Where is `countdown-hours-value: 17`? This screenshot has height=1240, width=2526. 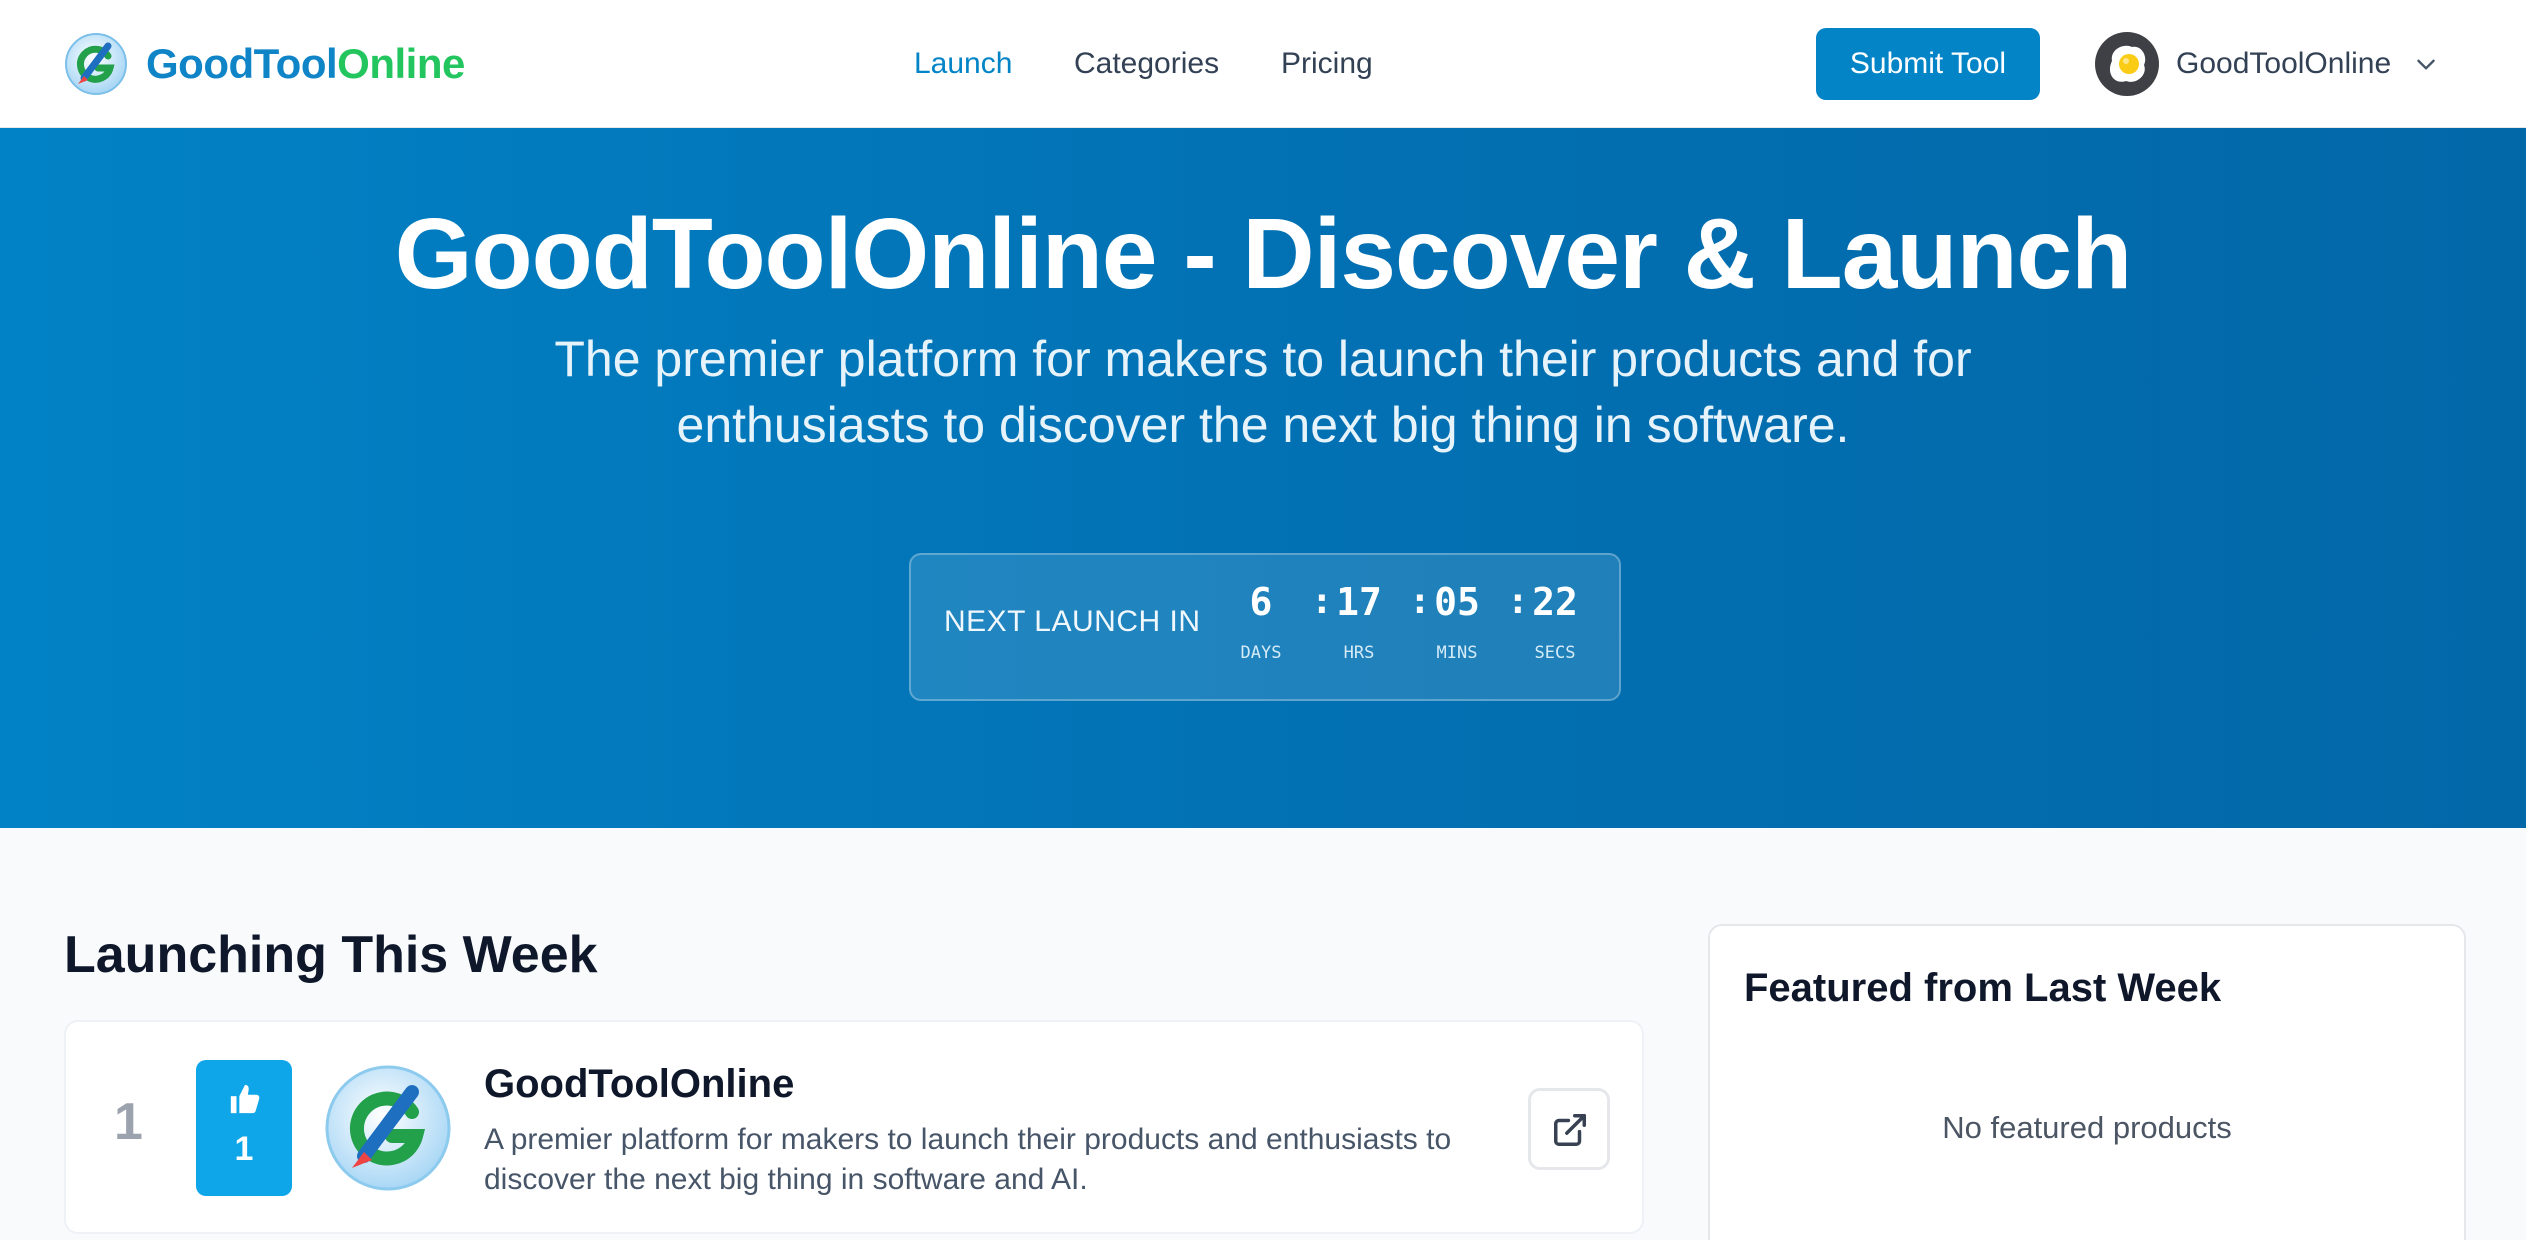 countdown-hours-value: 17 is located at coordinates (1359, 602).